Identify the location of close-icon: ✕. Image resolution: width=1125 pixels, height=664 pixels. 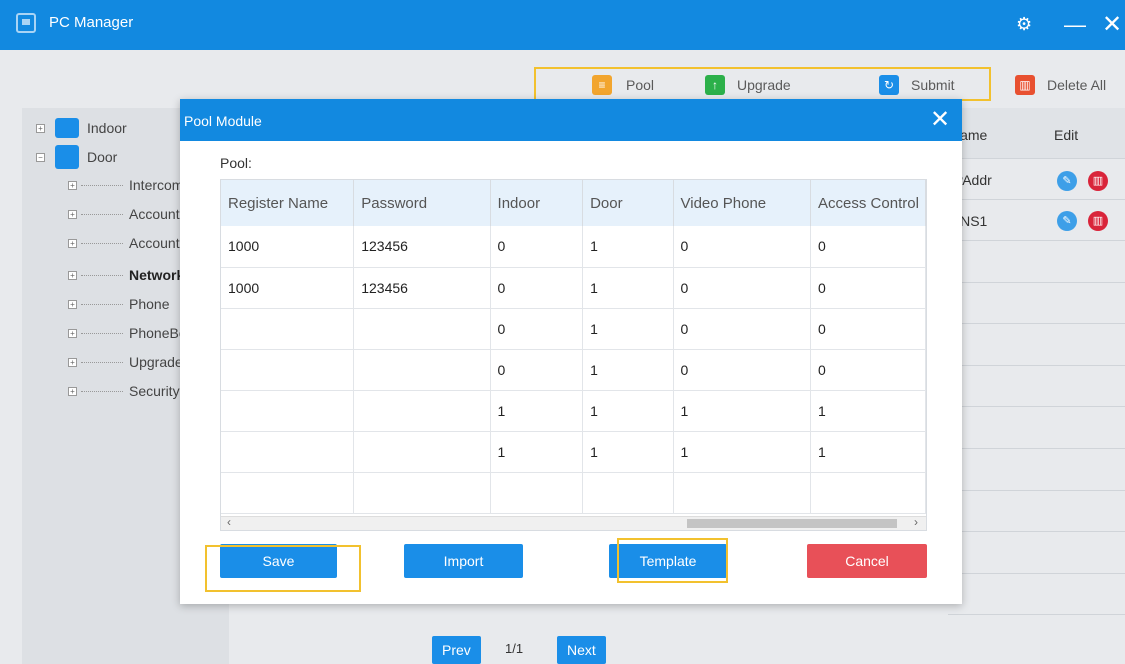
(940, 119).